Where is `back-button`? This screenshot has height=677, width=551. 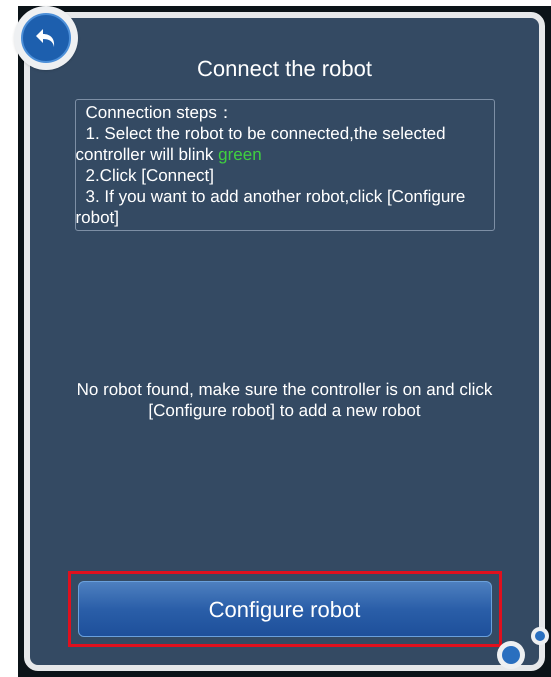
back-button is located at coordinates (46, 38).